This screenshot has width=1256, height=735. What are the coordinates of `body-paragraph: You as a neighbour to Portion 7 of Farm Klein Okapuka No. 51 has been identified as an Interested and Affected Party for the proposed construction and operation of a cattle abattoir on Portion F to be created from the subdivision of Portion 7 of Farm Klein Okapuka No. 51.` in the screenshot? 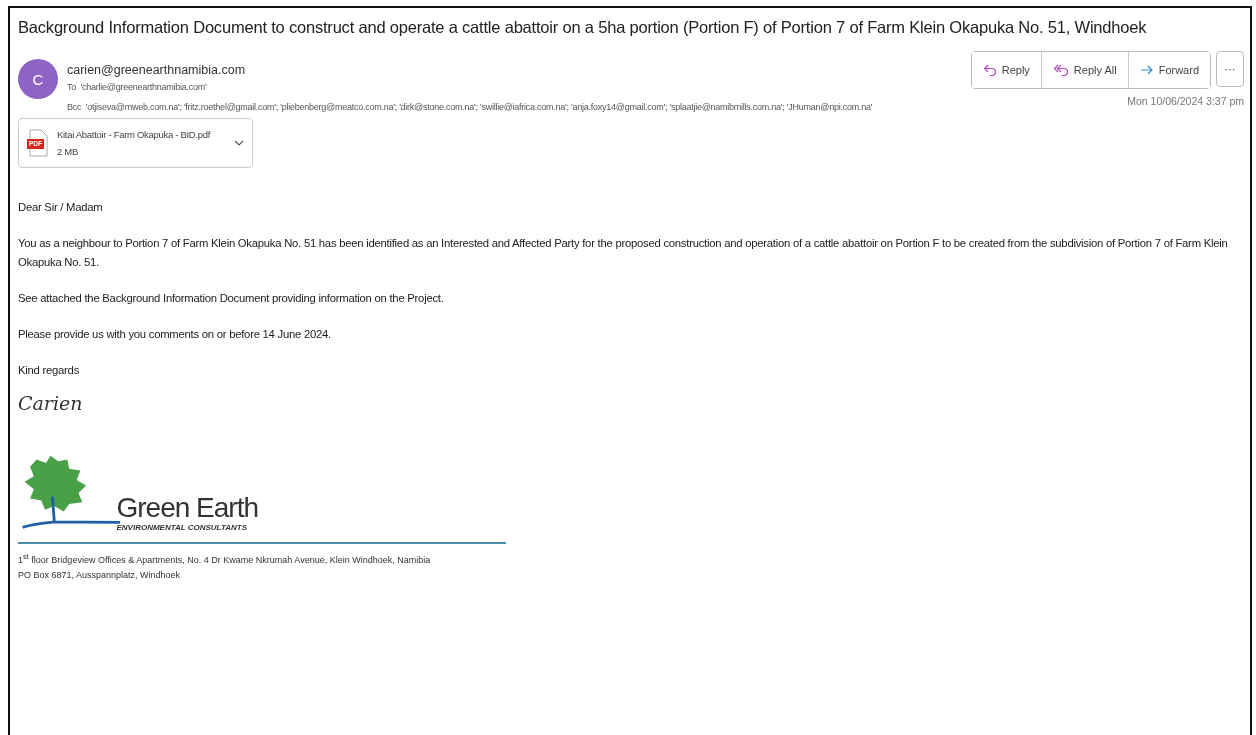 It's located at (623, 253).